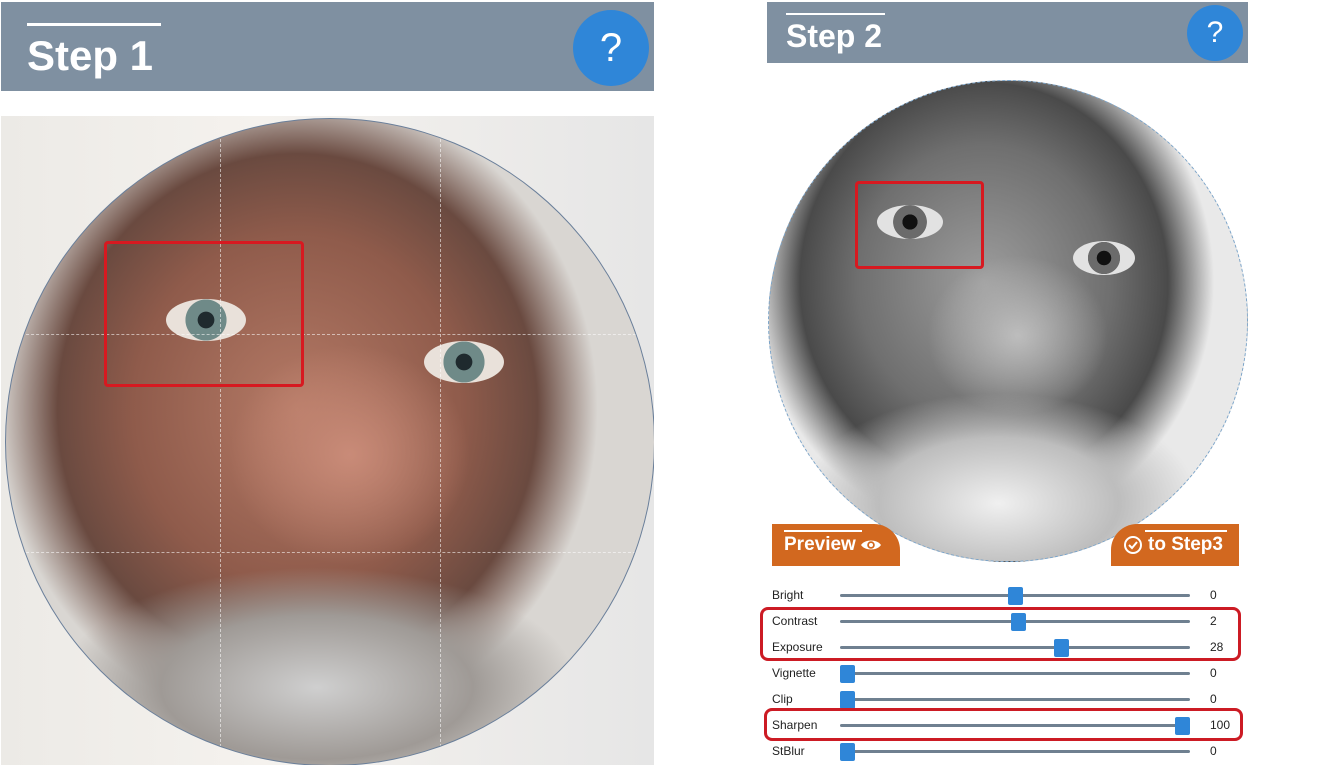 The height and width of the screenshot is (765, 1320). Describe the element at coordinates (1186, 531) in the screenshot. I see `to-step3-overline` at that location.